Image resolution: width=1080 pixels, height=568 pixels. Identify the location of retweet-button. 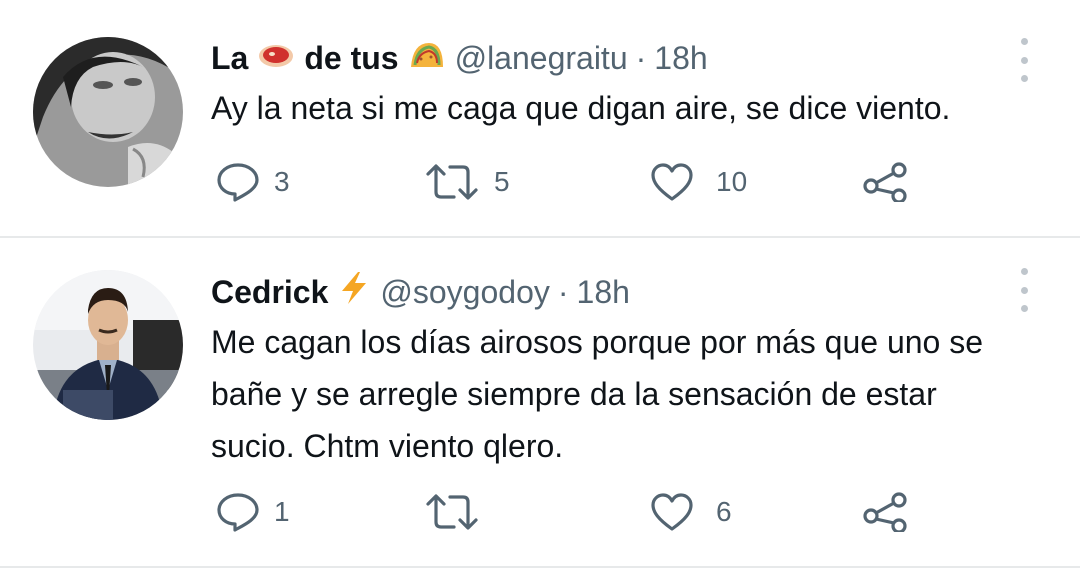
(459, 512).